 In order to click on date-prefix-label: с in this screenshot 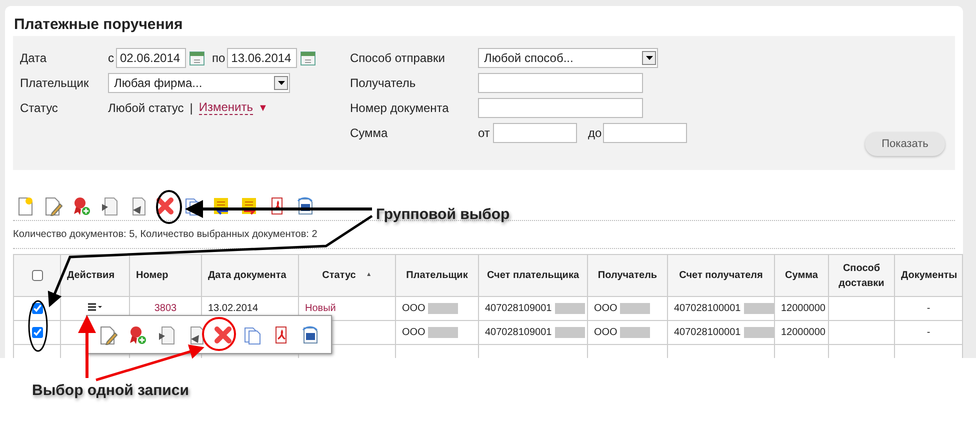, I will do `click(111, 58)`.